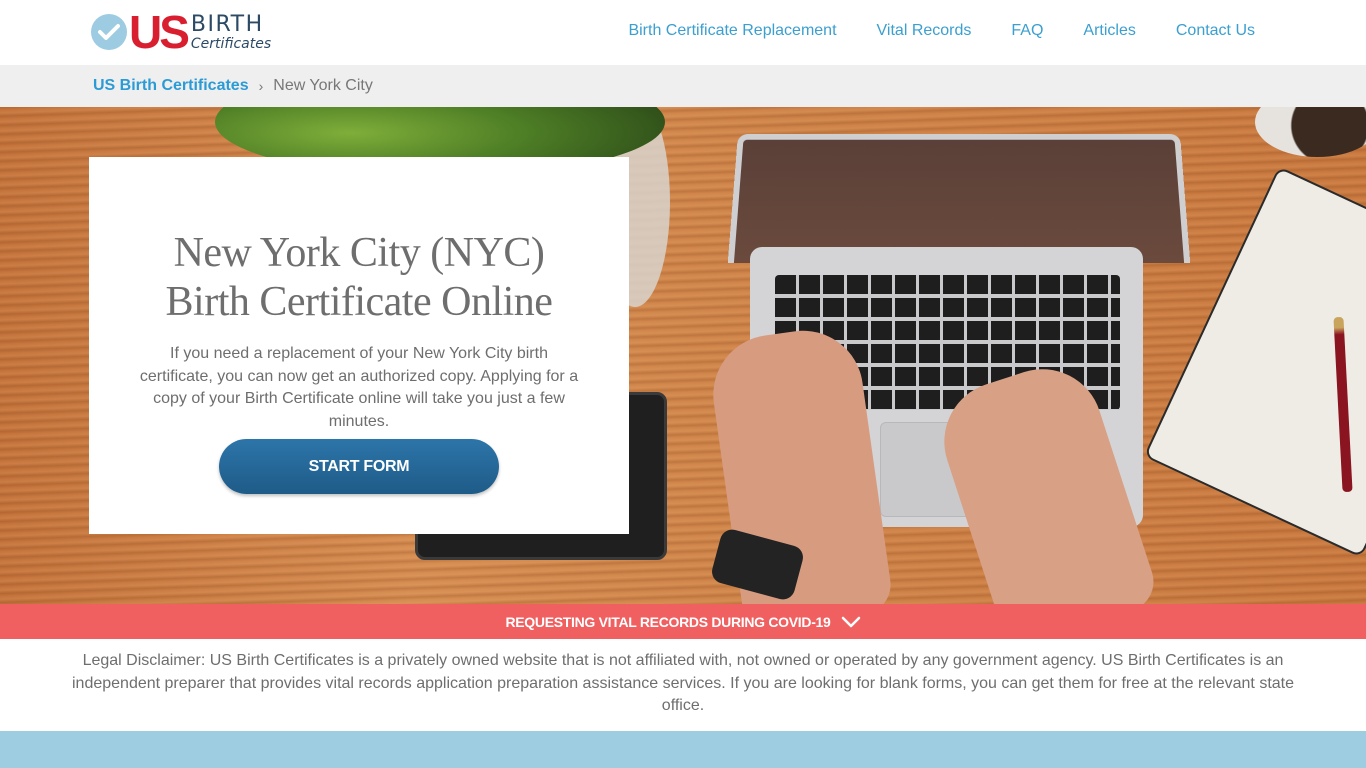  Describe the element at coordinates (1215, 31) in the screenshot. I see `nav-contact-us: Contact Us` at that location.